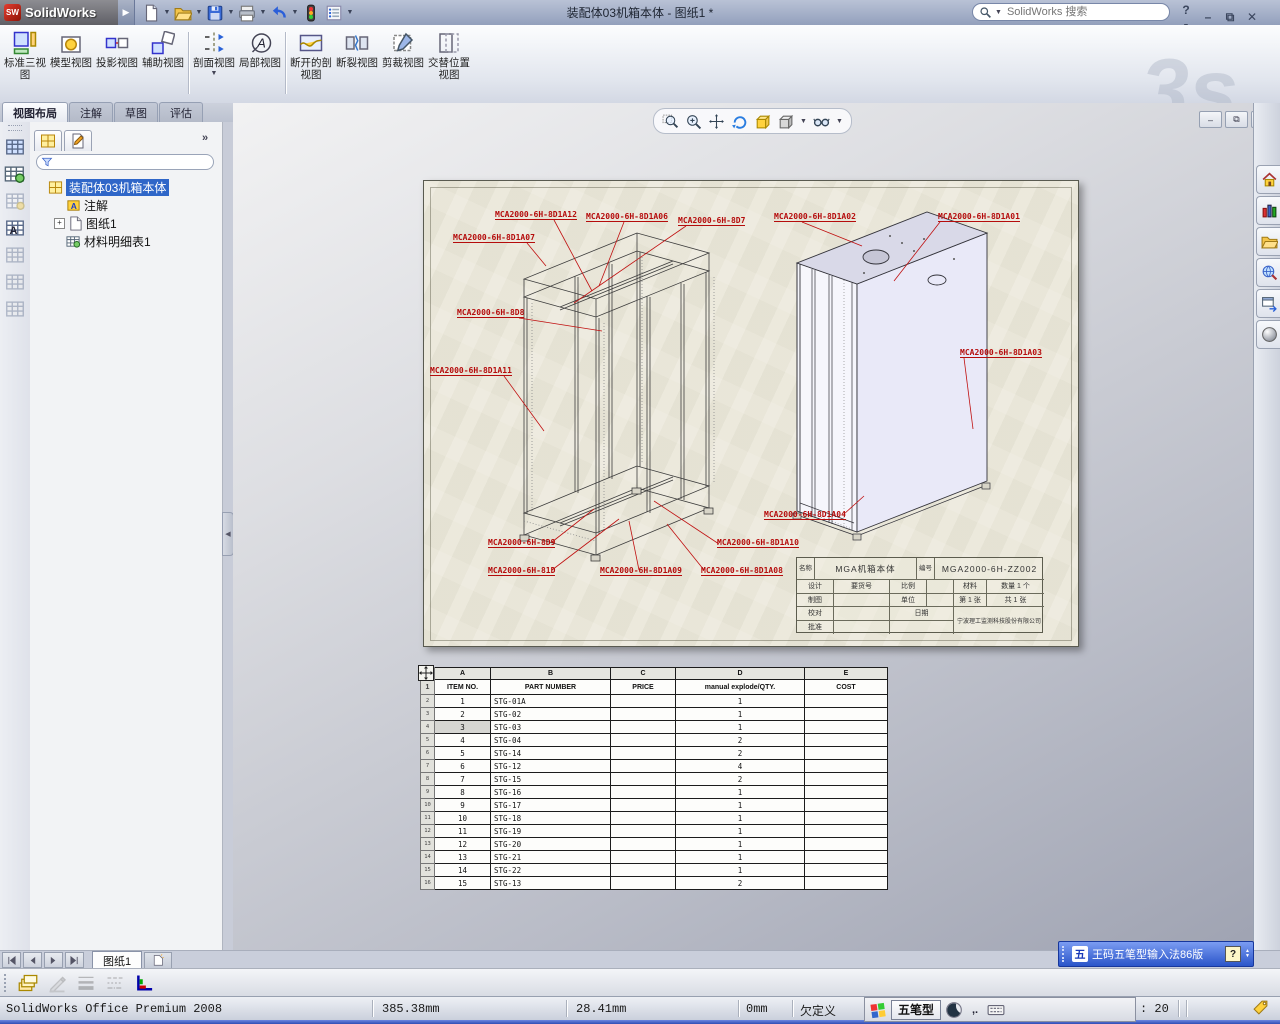 The image size is (1280, 1024). What do you see at coordinates (491, 313) in the screenshot?
I see `part-annotation: MCA2000-6H-8D8` at bounding box center [491, 313].